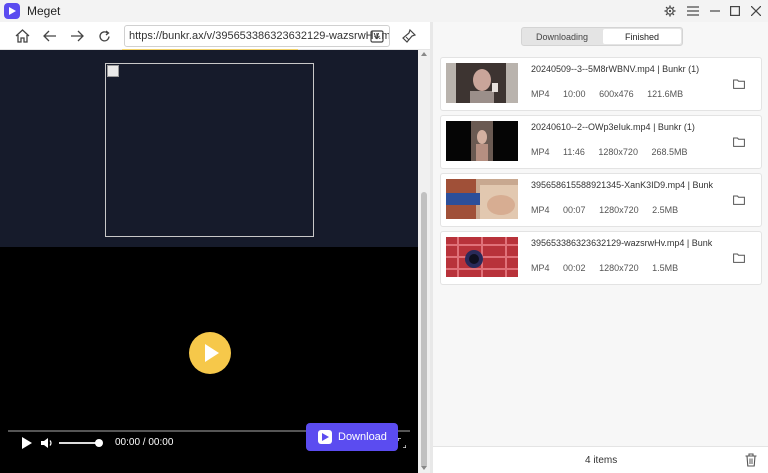 The width and height of the screenshot is (768, 473). Describe the element at coordinates (616, 94) in the screenshot. I see `item-resolution: 600x476` at that location.